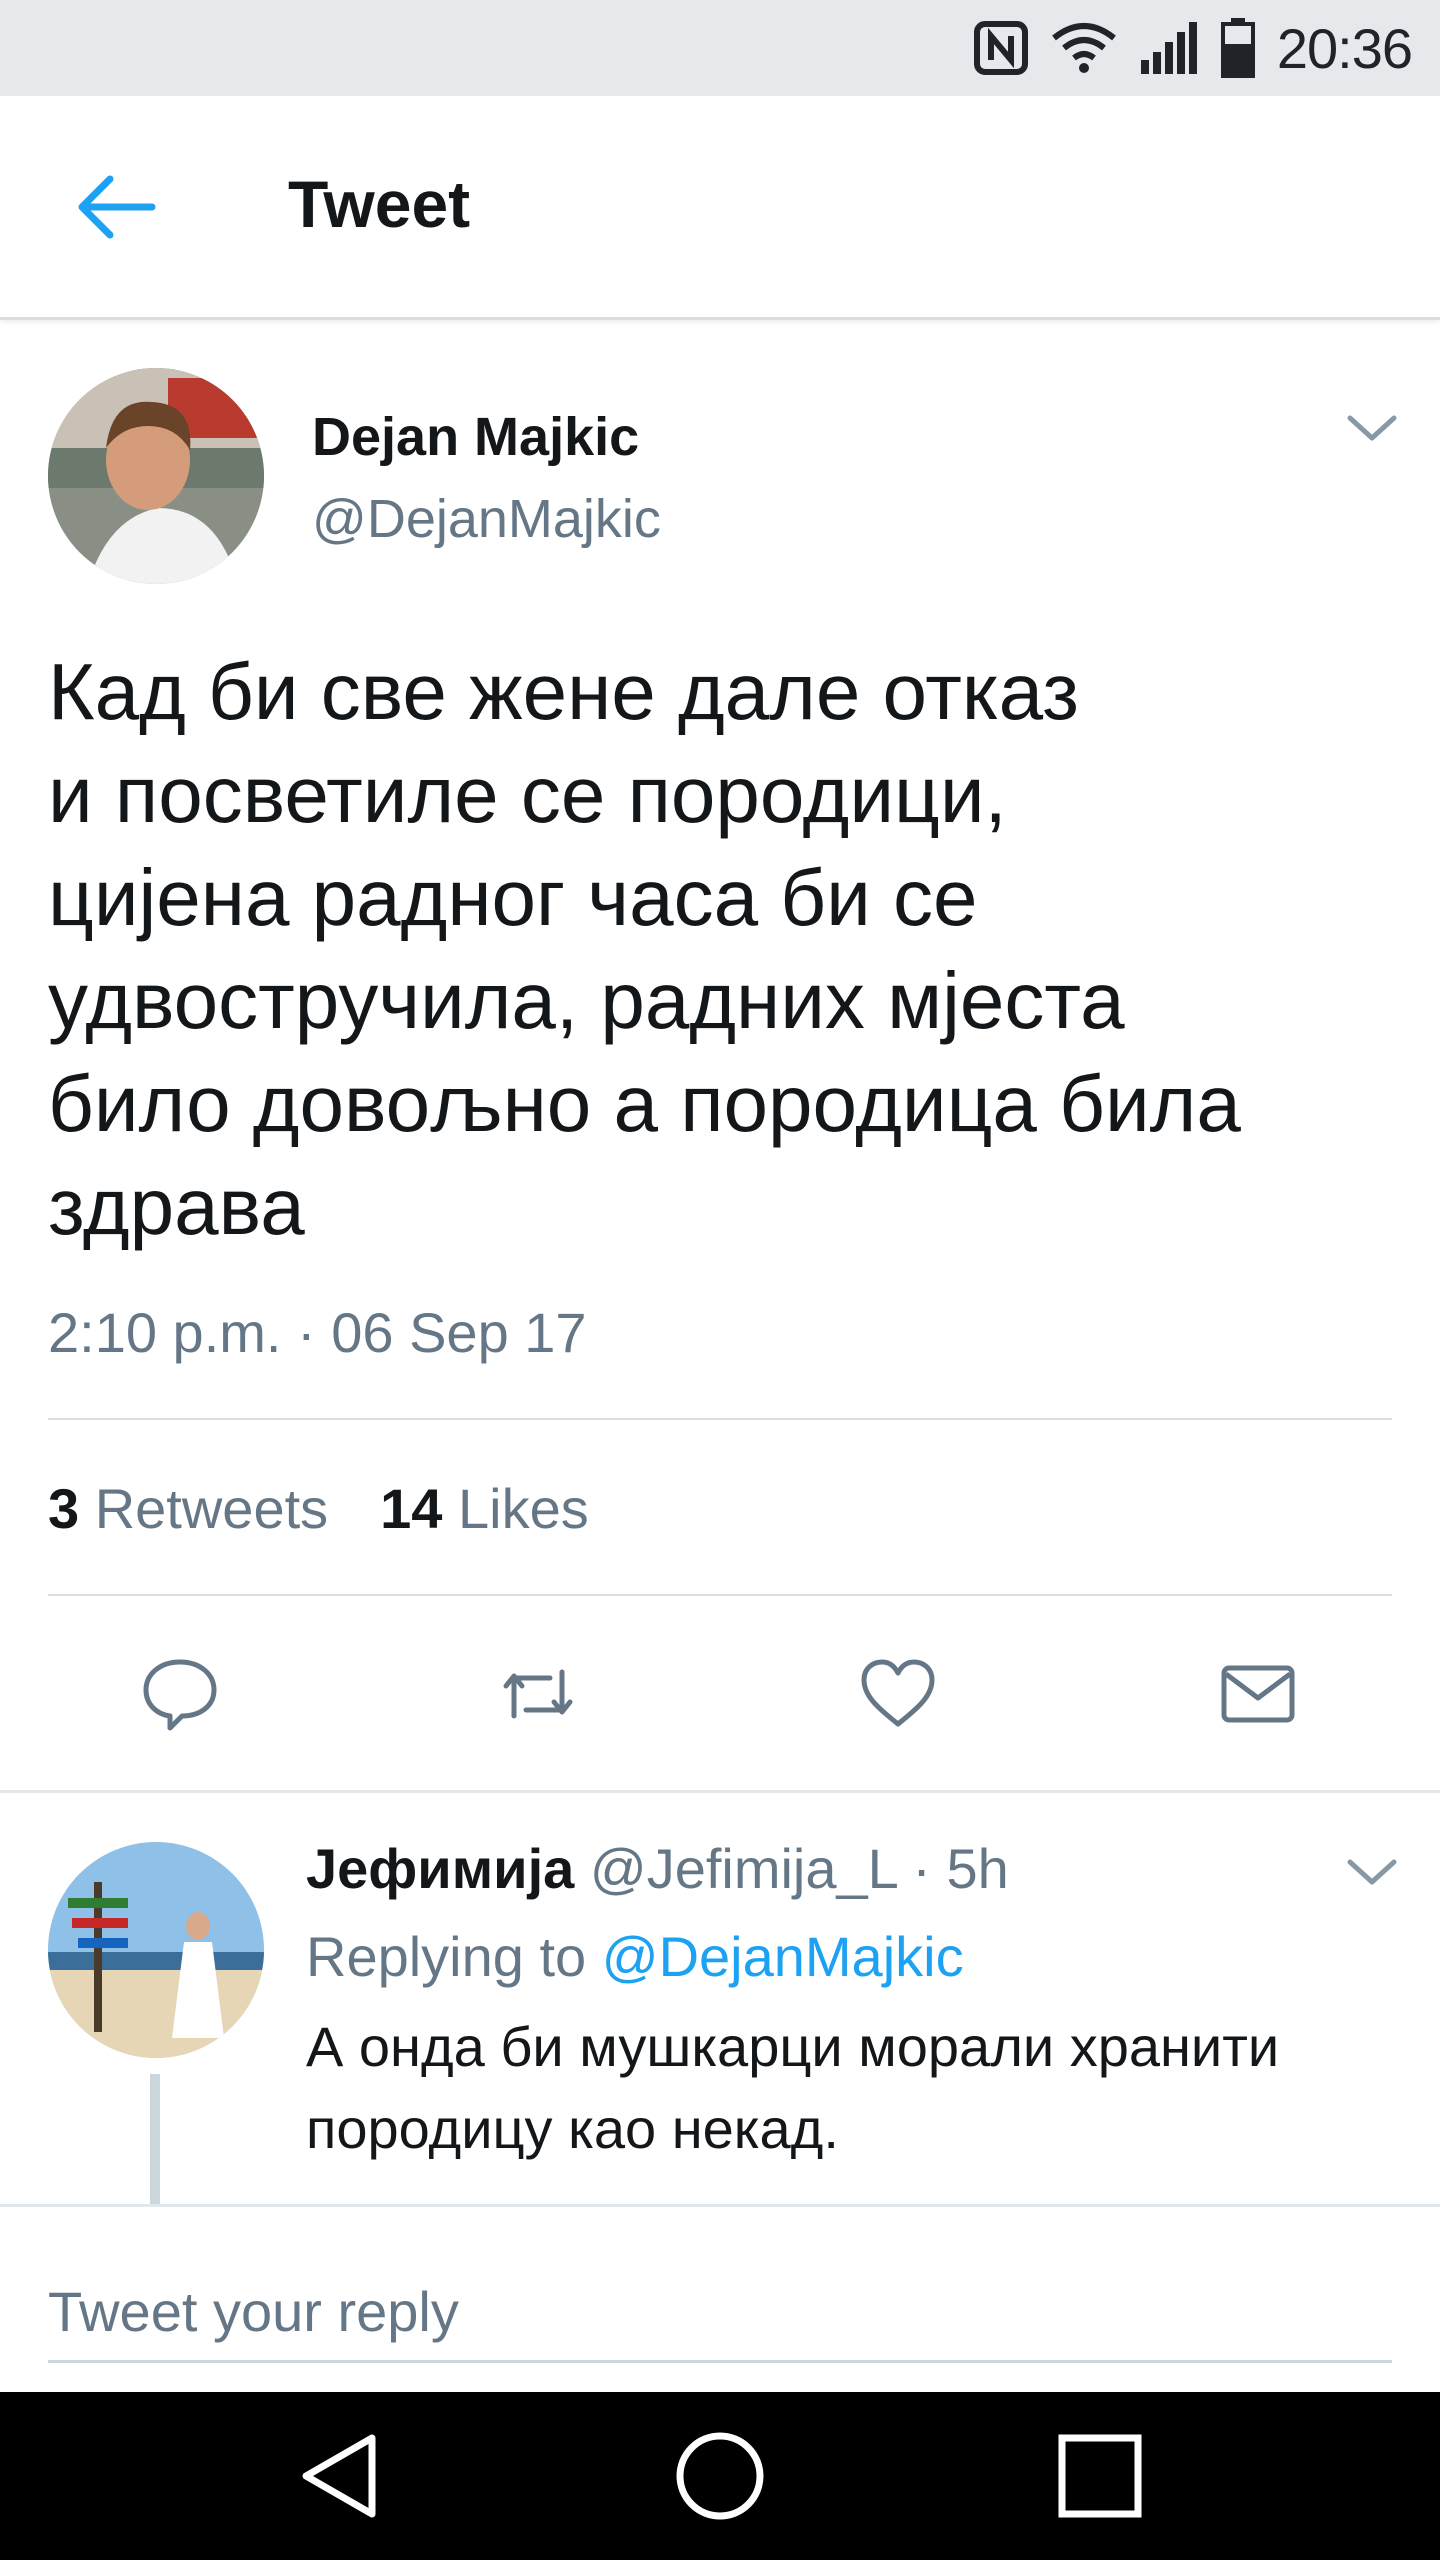 The image size is (1440, 2560). Describe the element at coordinates (64, 1508) in the screenshot. I see `retweets-count: 3` at that location.